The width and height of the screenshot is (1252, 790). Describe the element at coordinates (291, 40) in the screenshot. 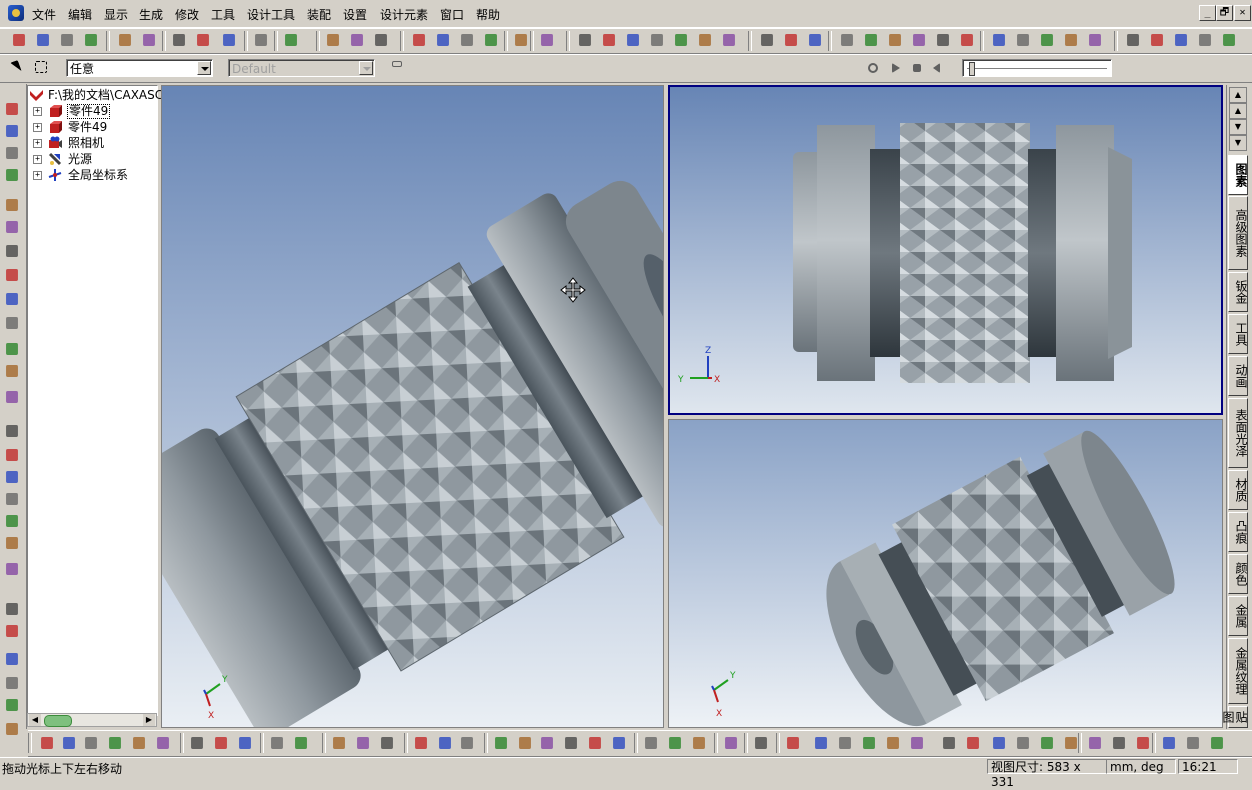

I see `toolbar-tool-11-icon` at that location.